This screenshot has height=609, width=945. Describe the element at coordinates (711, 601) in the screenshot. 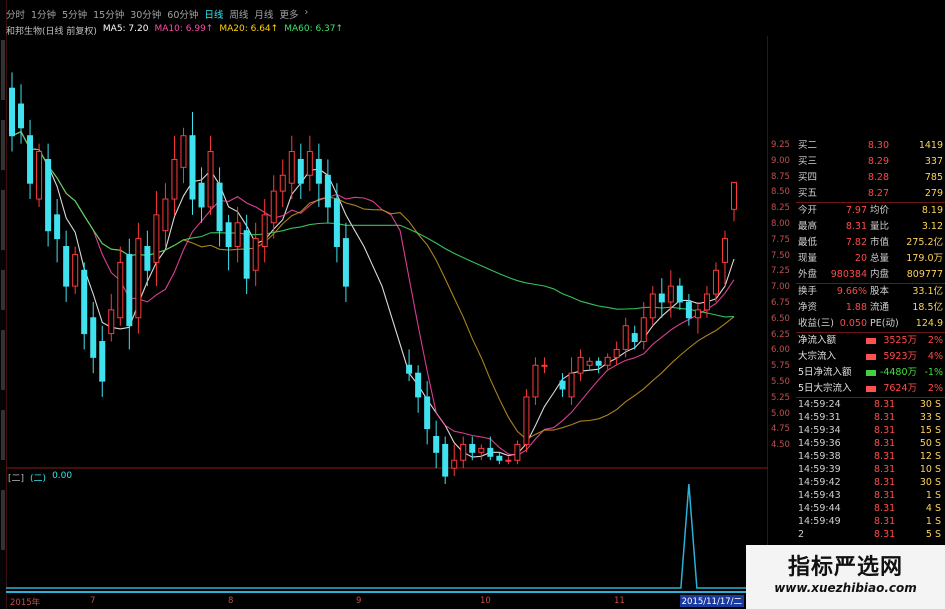

I see `current-date: 2015/11/17/二` at that location.